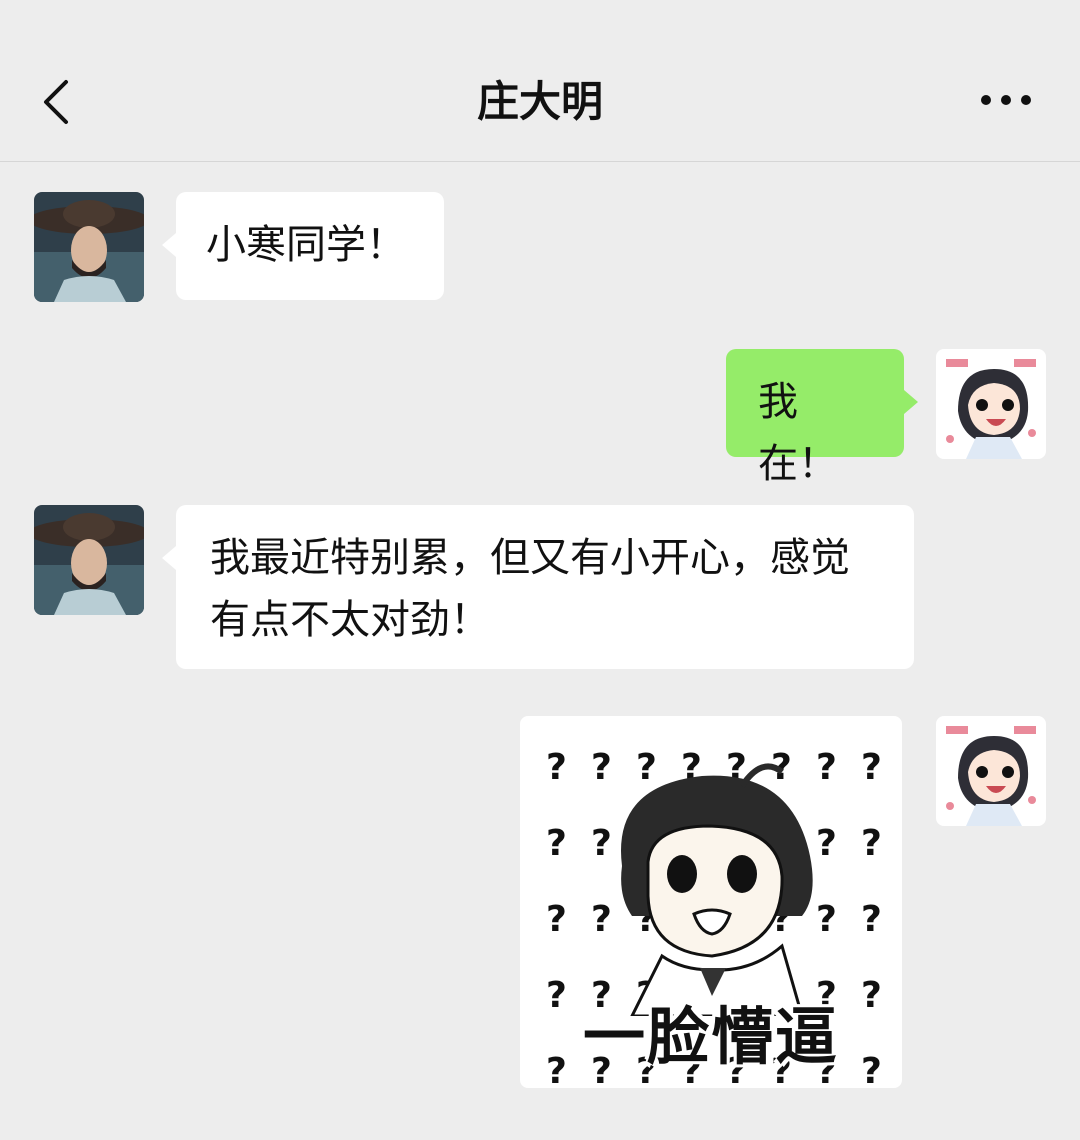 The width and height of the screenshot is (1080, 1140). I want to click on message-text: 我在！, so click(798, 433).